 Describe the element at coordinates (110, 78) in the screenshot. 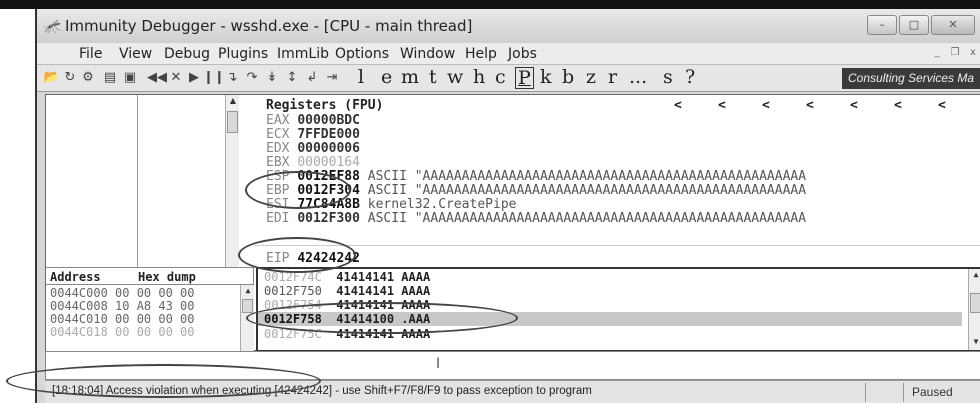

I see `window-icon: ▤` at that location.